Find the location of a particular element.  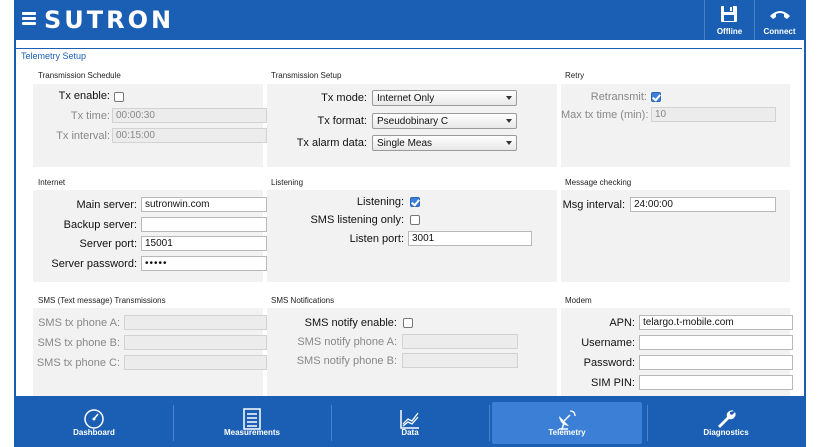

listen-port-input: 3001 is located at coordinates (470, 238).